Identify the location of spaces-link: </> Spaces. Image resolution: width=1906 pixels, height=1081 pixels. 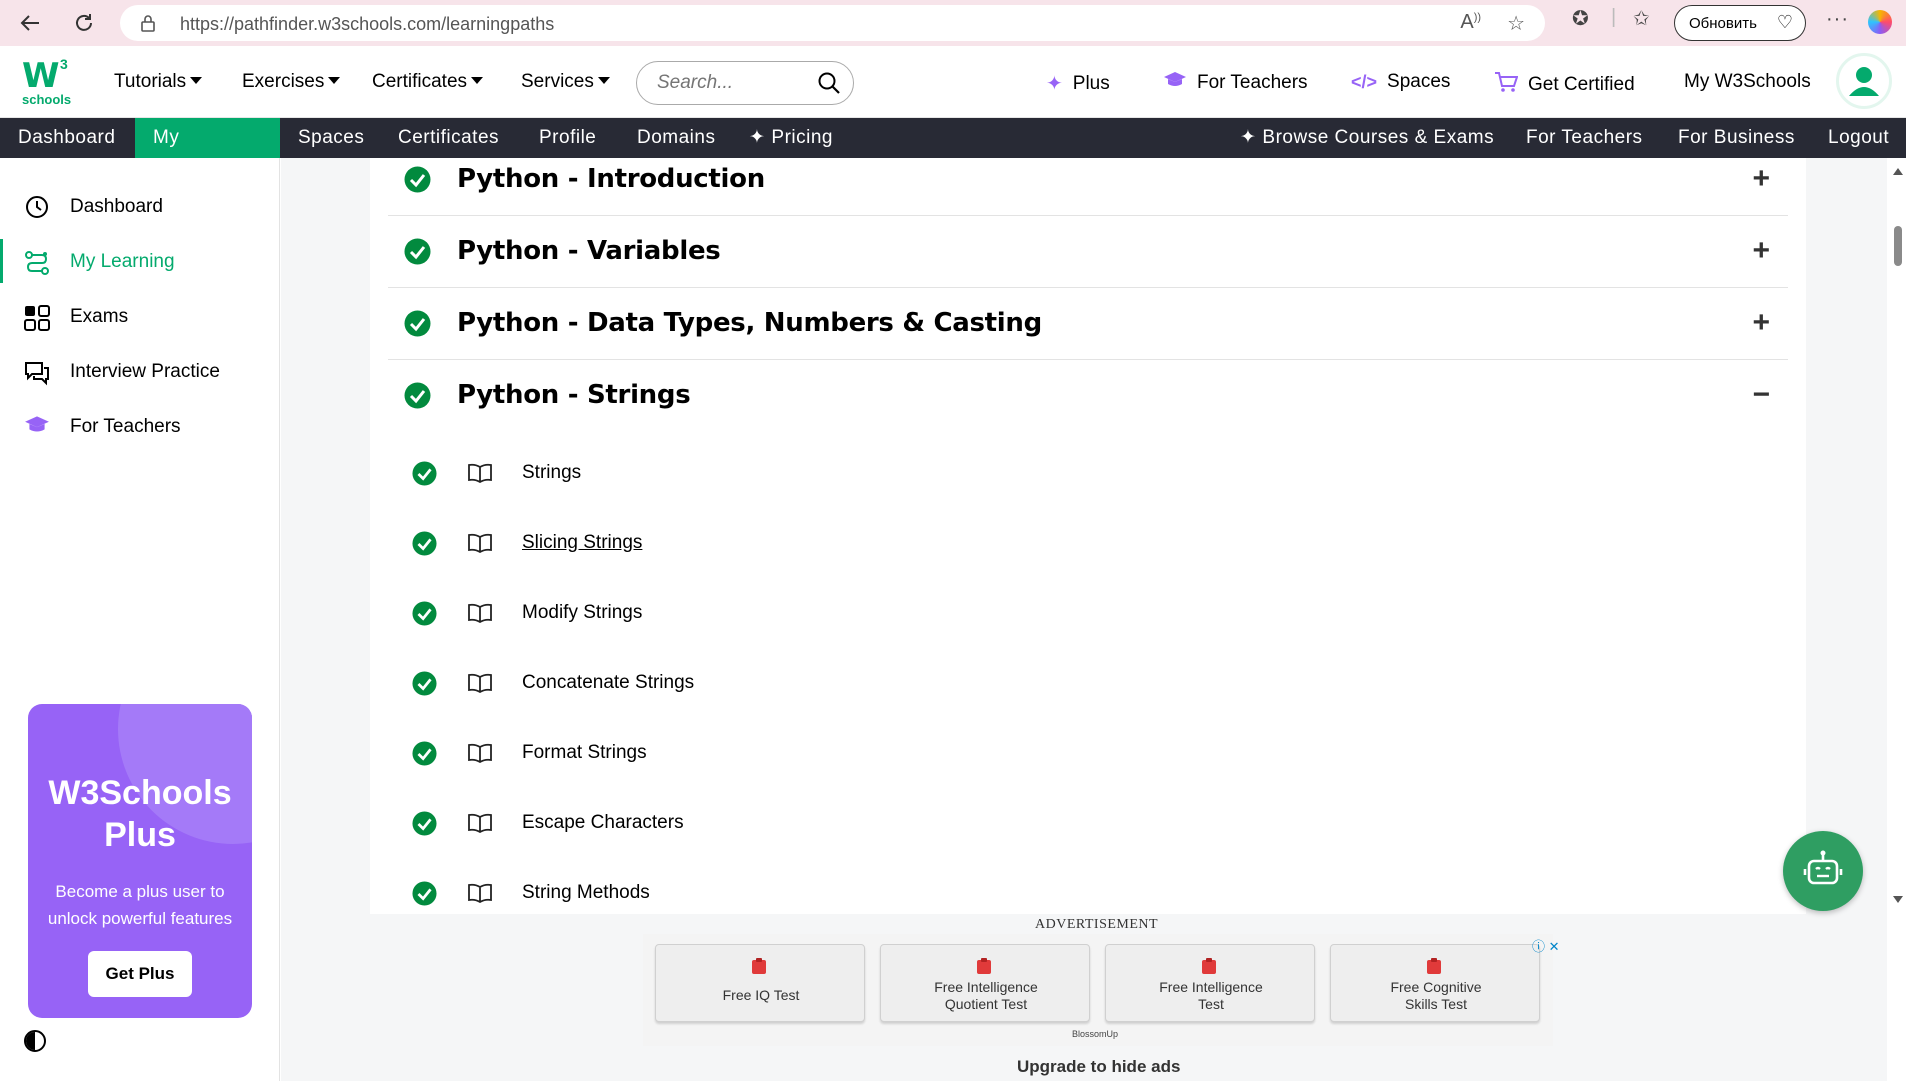
(1400, 82).